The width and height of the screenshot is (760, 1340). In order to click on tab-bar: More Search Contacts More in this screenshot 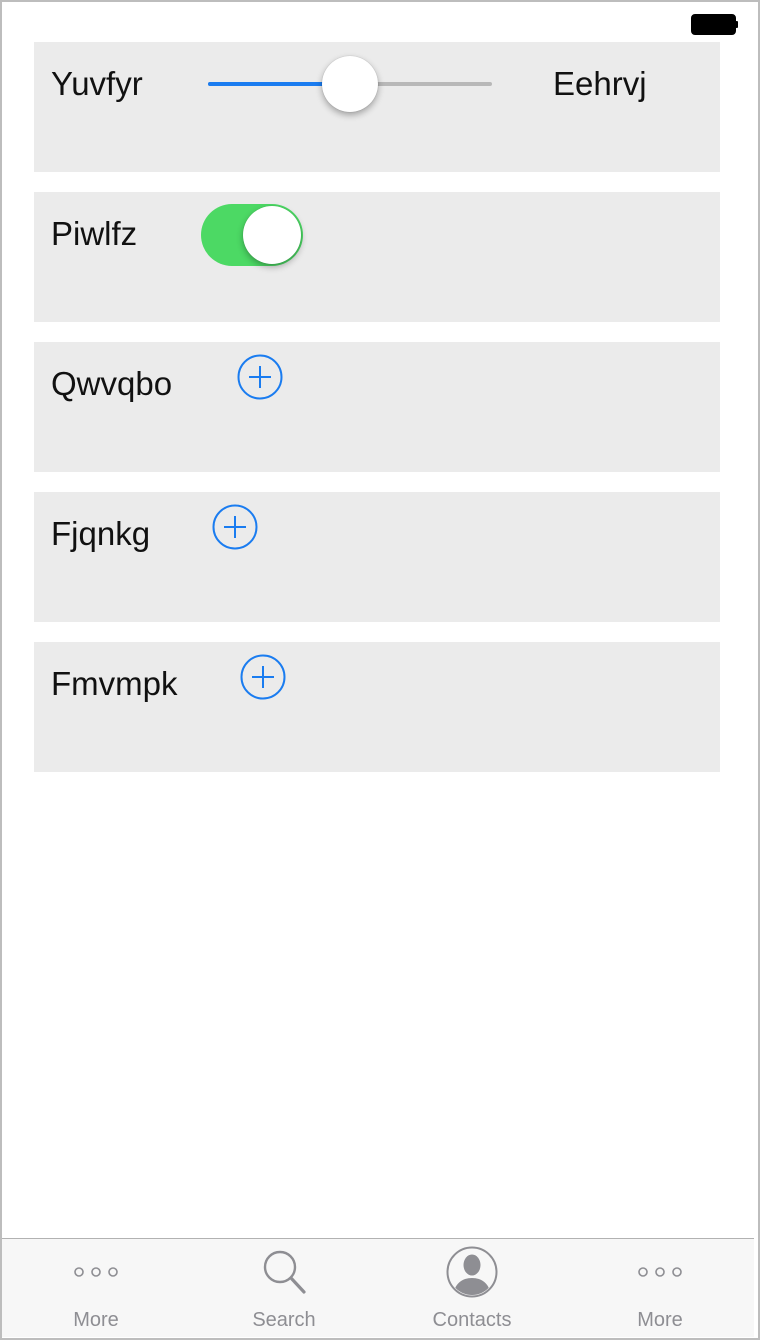, I will do `click(378, 1287)`.